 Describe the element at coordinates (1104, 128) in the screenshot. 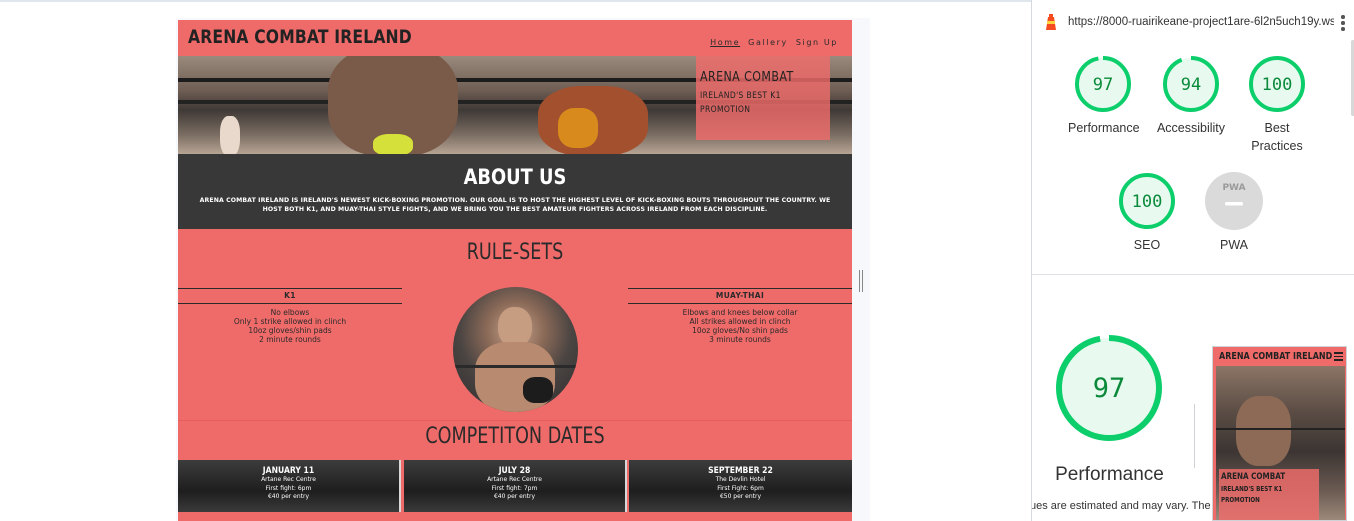

I see `gauge-label-performance: Performance` at that location.